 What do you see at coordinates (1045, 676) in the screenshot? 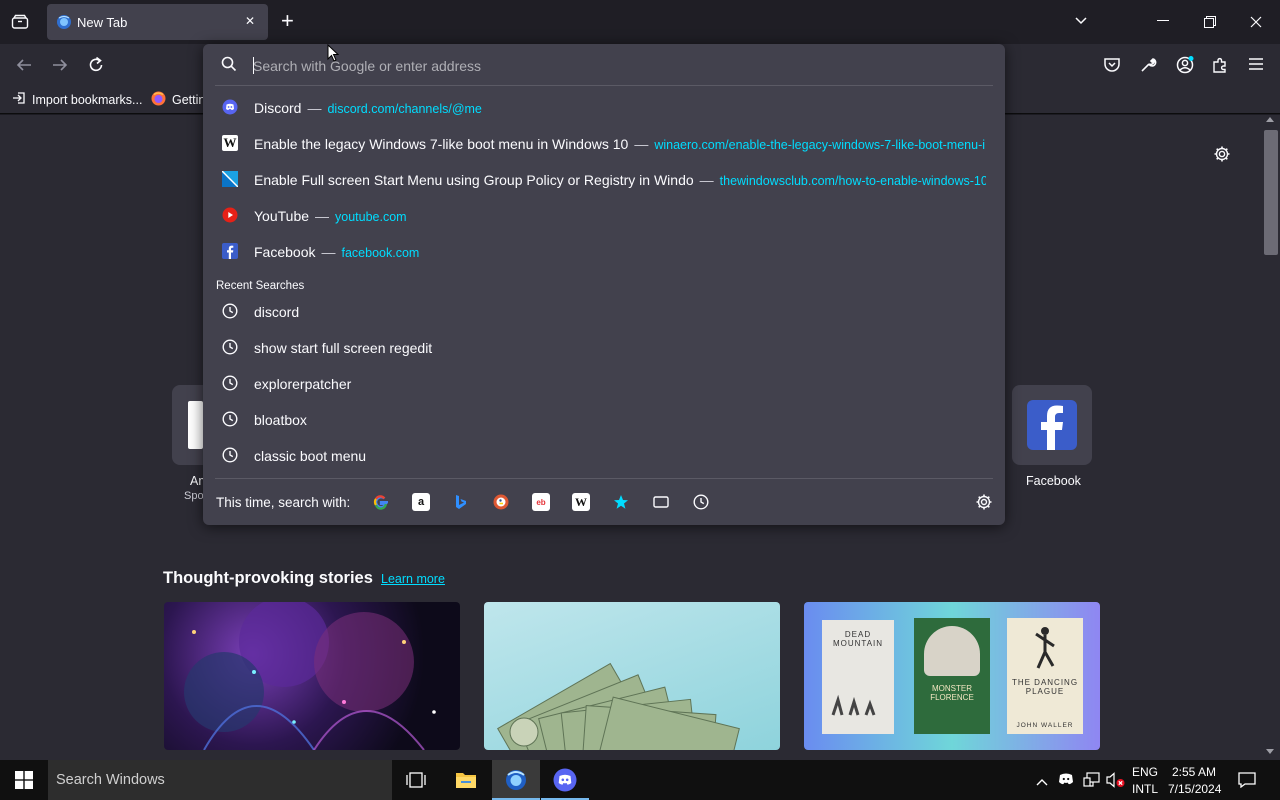
I see `book-cover-dancing-plague: THE DANCING PLAGUE JOHN WALLER` at bounding box center [1045, 676].